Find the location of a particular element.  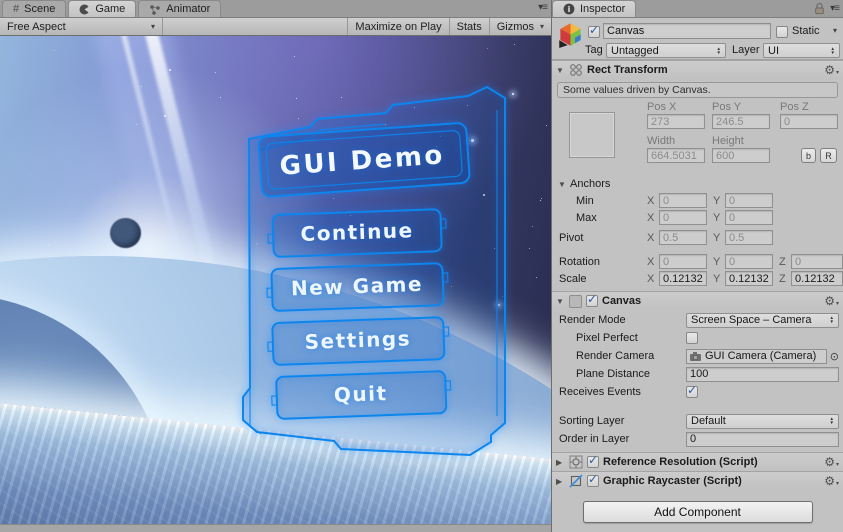

tab-game: Game is located at coordinates (102, 8).